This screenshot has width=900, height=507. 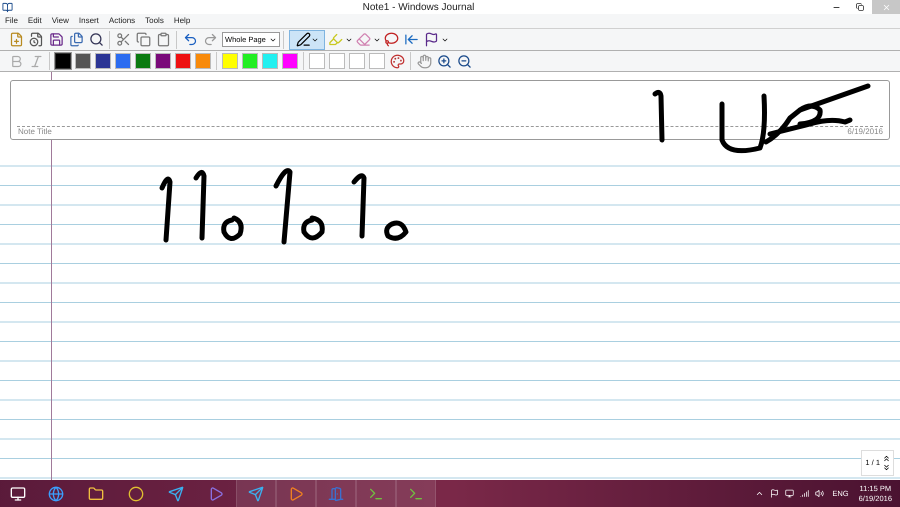 I want to click on previous-page-icon, so click(x=886, y=458).